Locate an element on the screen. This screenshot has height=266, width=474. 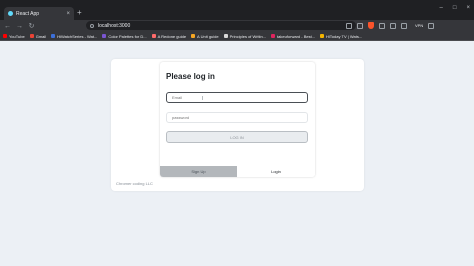
window-controls: – □ × is located at coordinates (455, 8).